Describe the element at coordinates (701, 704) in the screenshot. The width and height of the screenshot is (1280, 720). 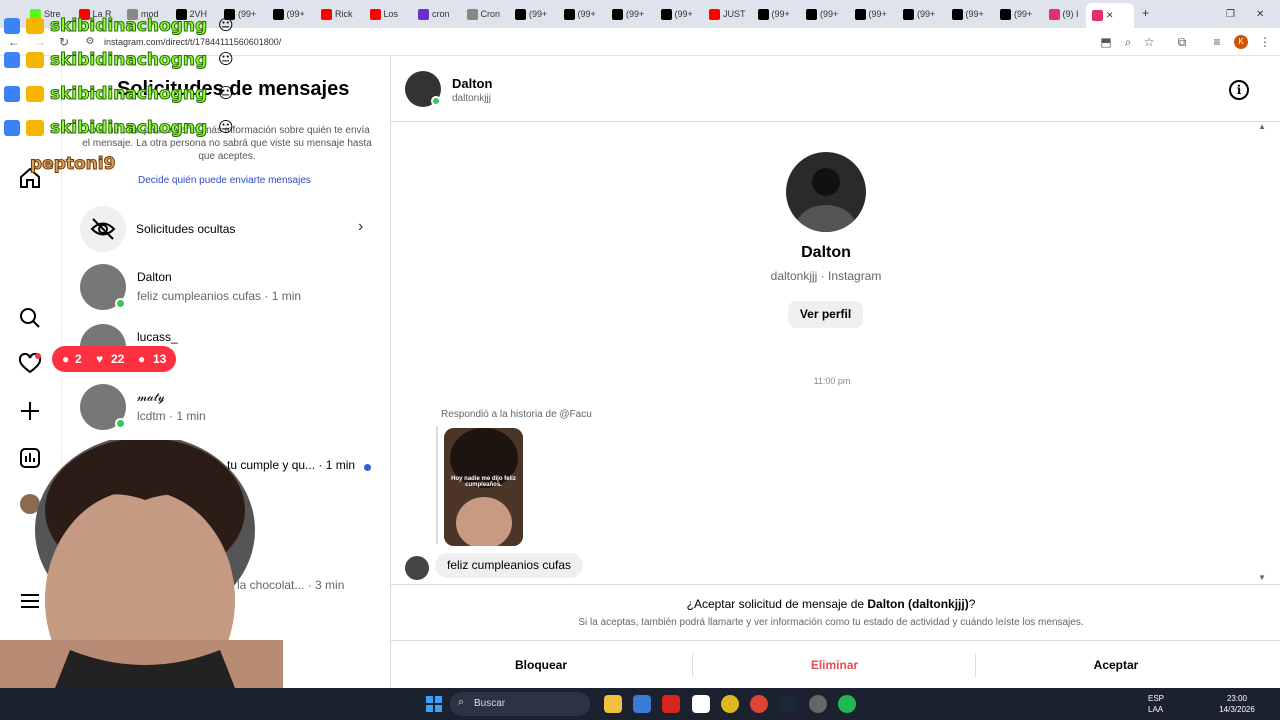
I see `store-icon` at that location.